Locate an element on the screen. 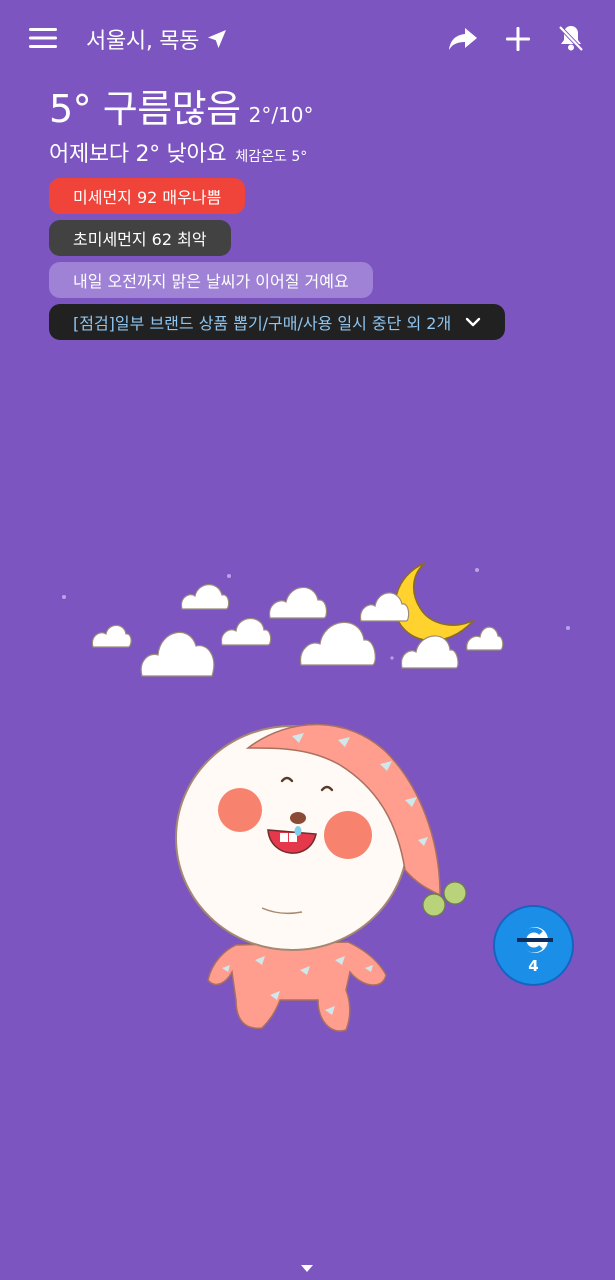 The width and height of the screenshot is (615, 1280). yesterday-compare: 어제보다 2° 낮아요 is located at coordinates (138, 154).